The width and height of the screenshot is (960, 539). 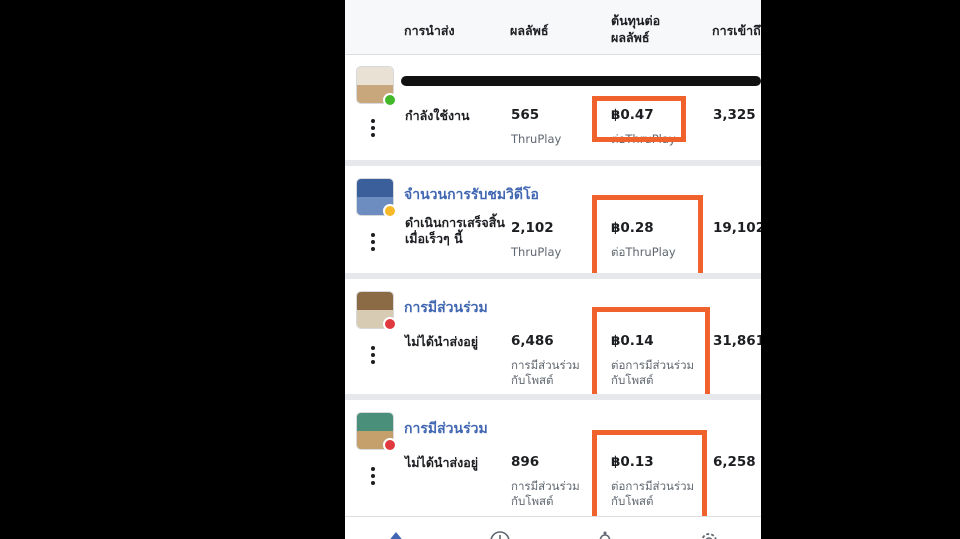 What do you see at coordinates (635, 29) in the screenshot?
I see `column-header-cost-per-result: ต้นทุนต่อ ผลลัพธ์` at bounding box center [635, 29].